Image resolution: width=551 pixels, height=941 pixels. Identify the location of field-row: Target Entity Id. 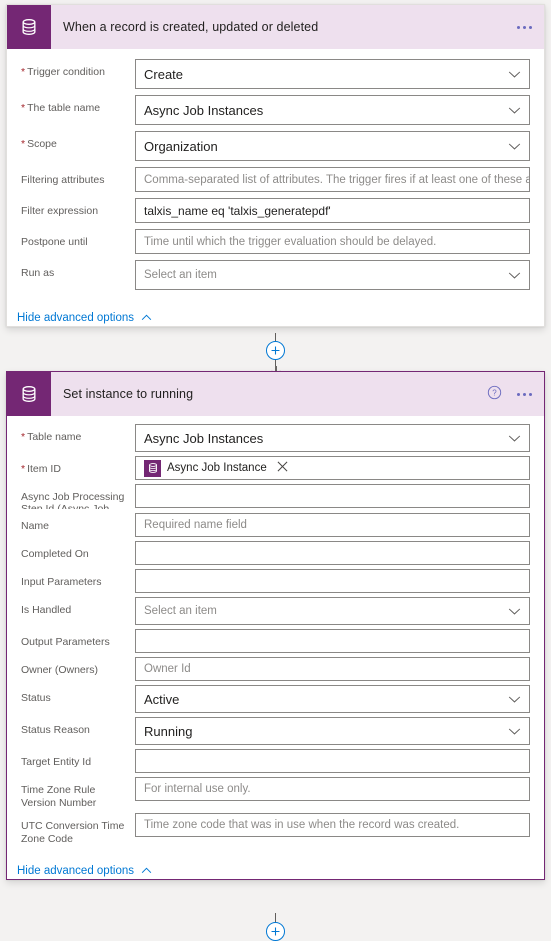
(275, 761).